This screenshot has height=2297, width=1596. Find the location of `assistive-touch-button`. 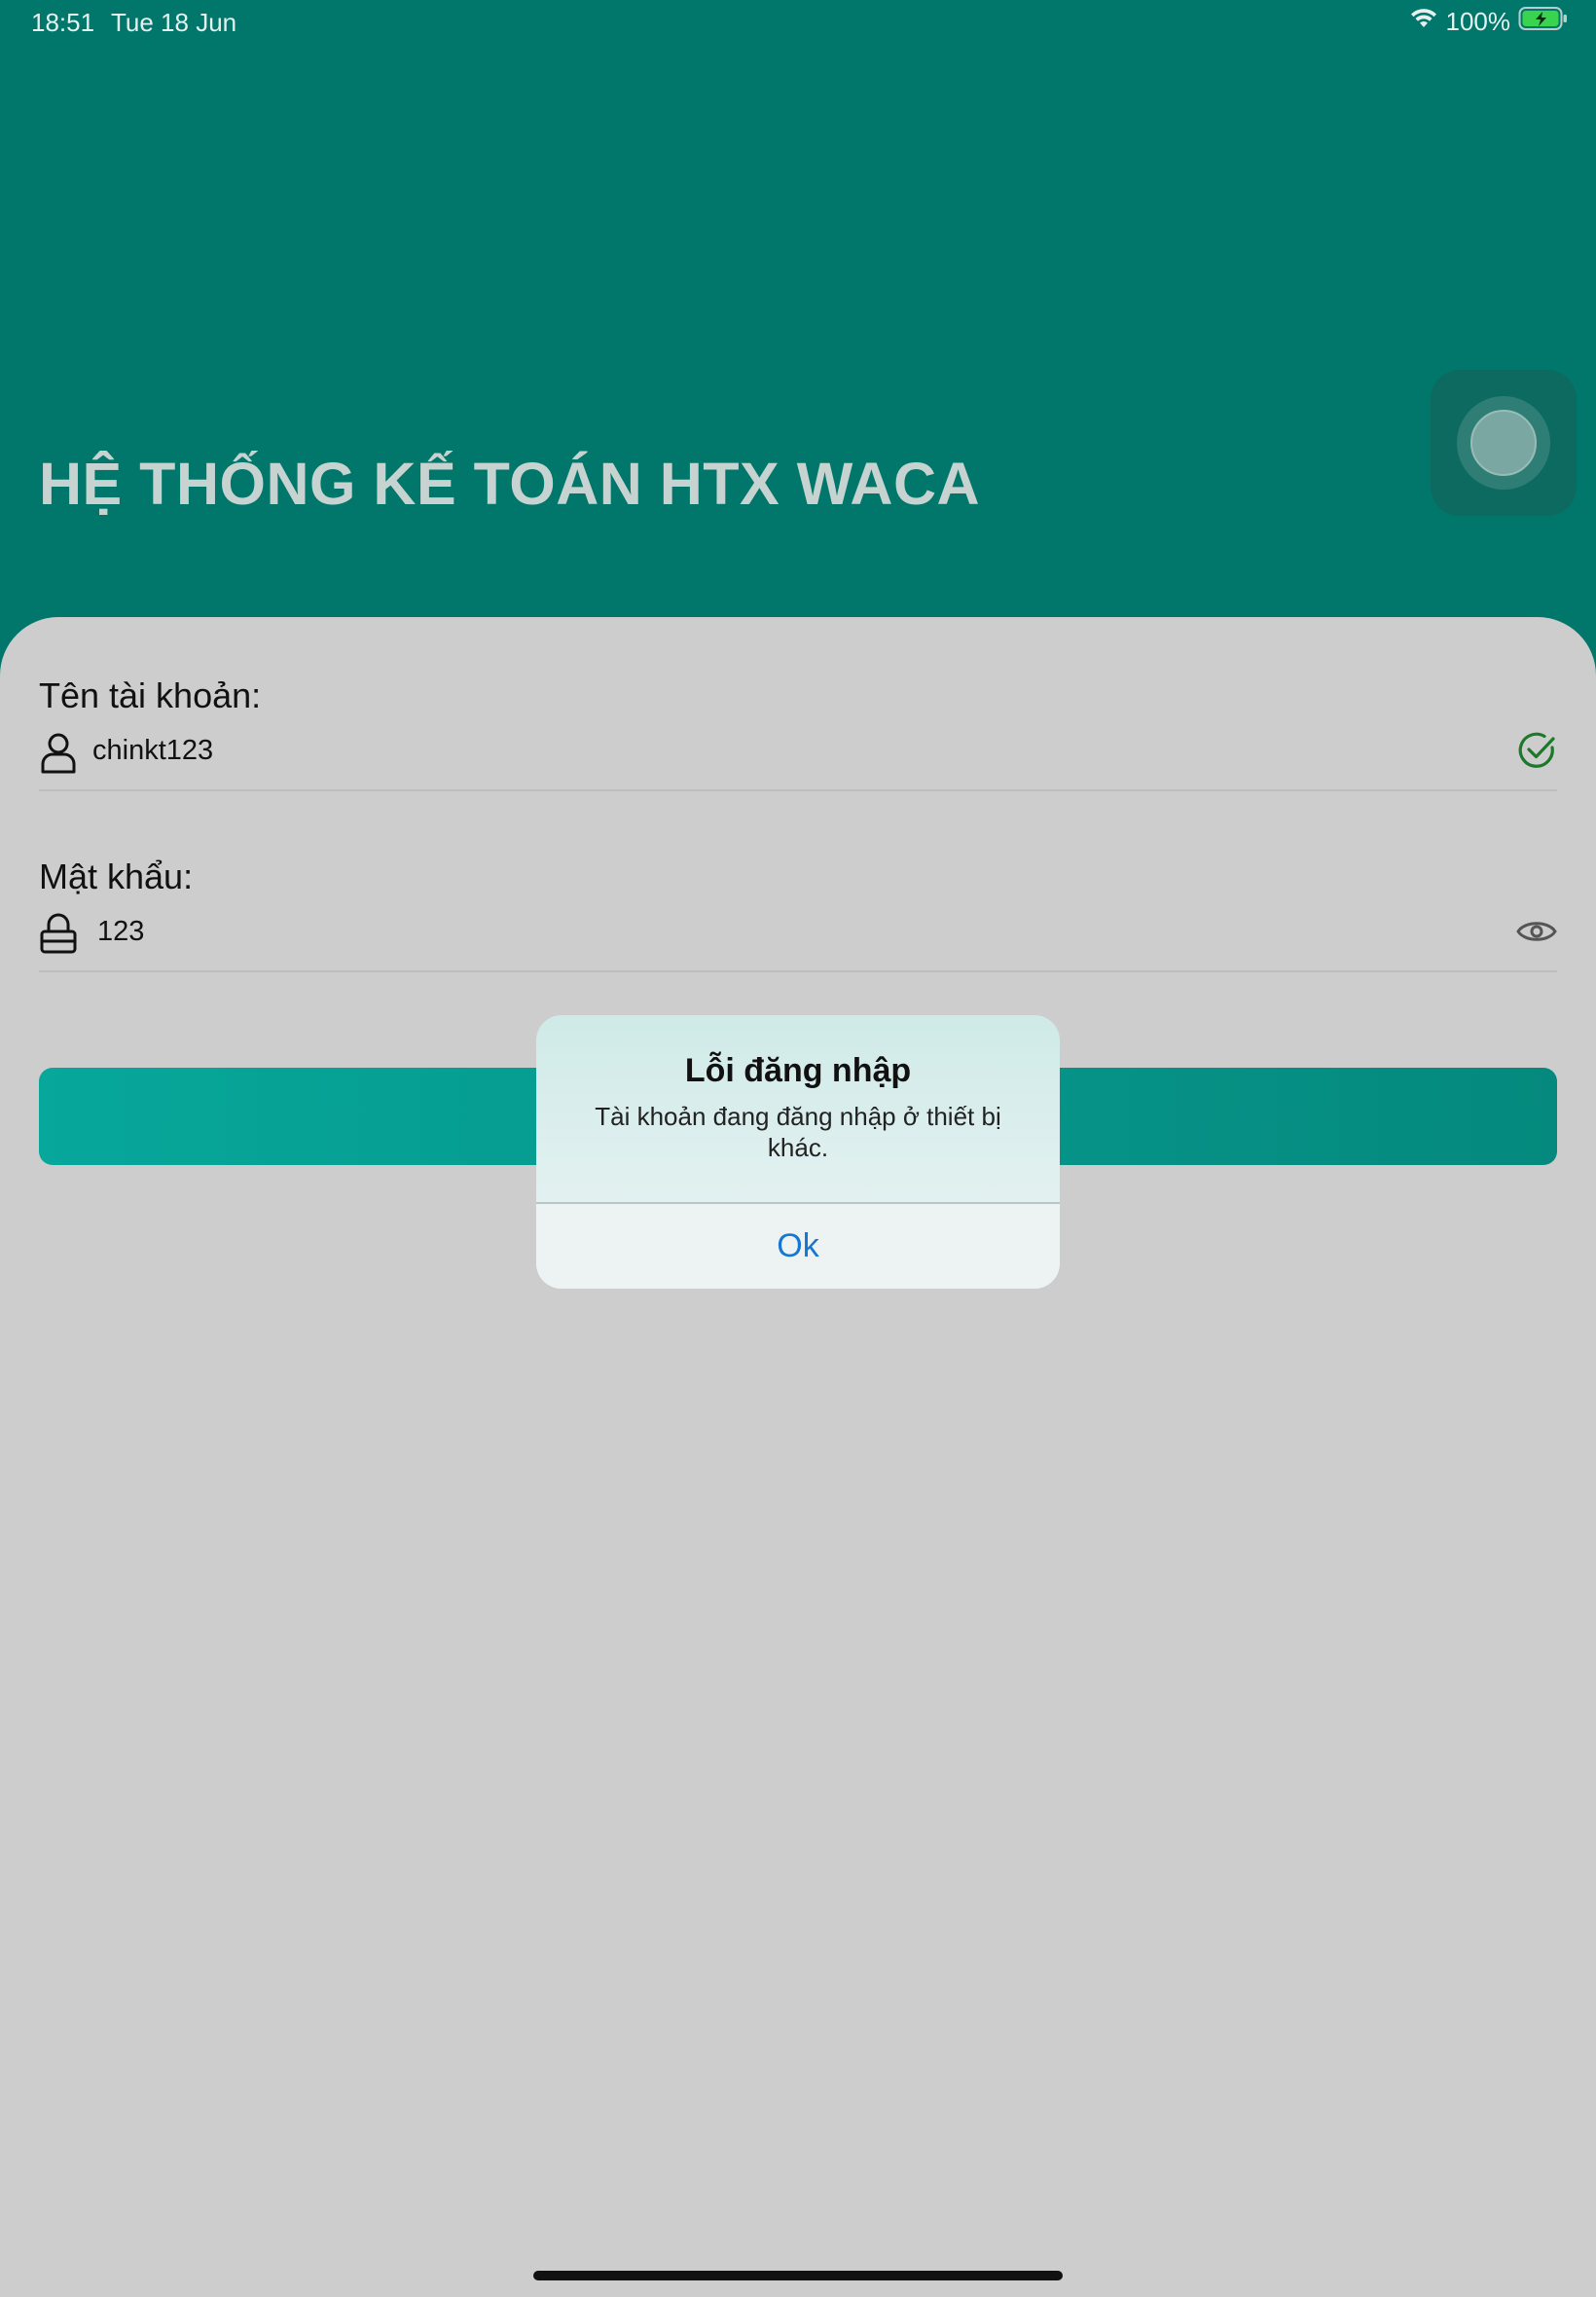

assistive-touch-button is located at coordinates (1504, 443).